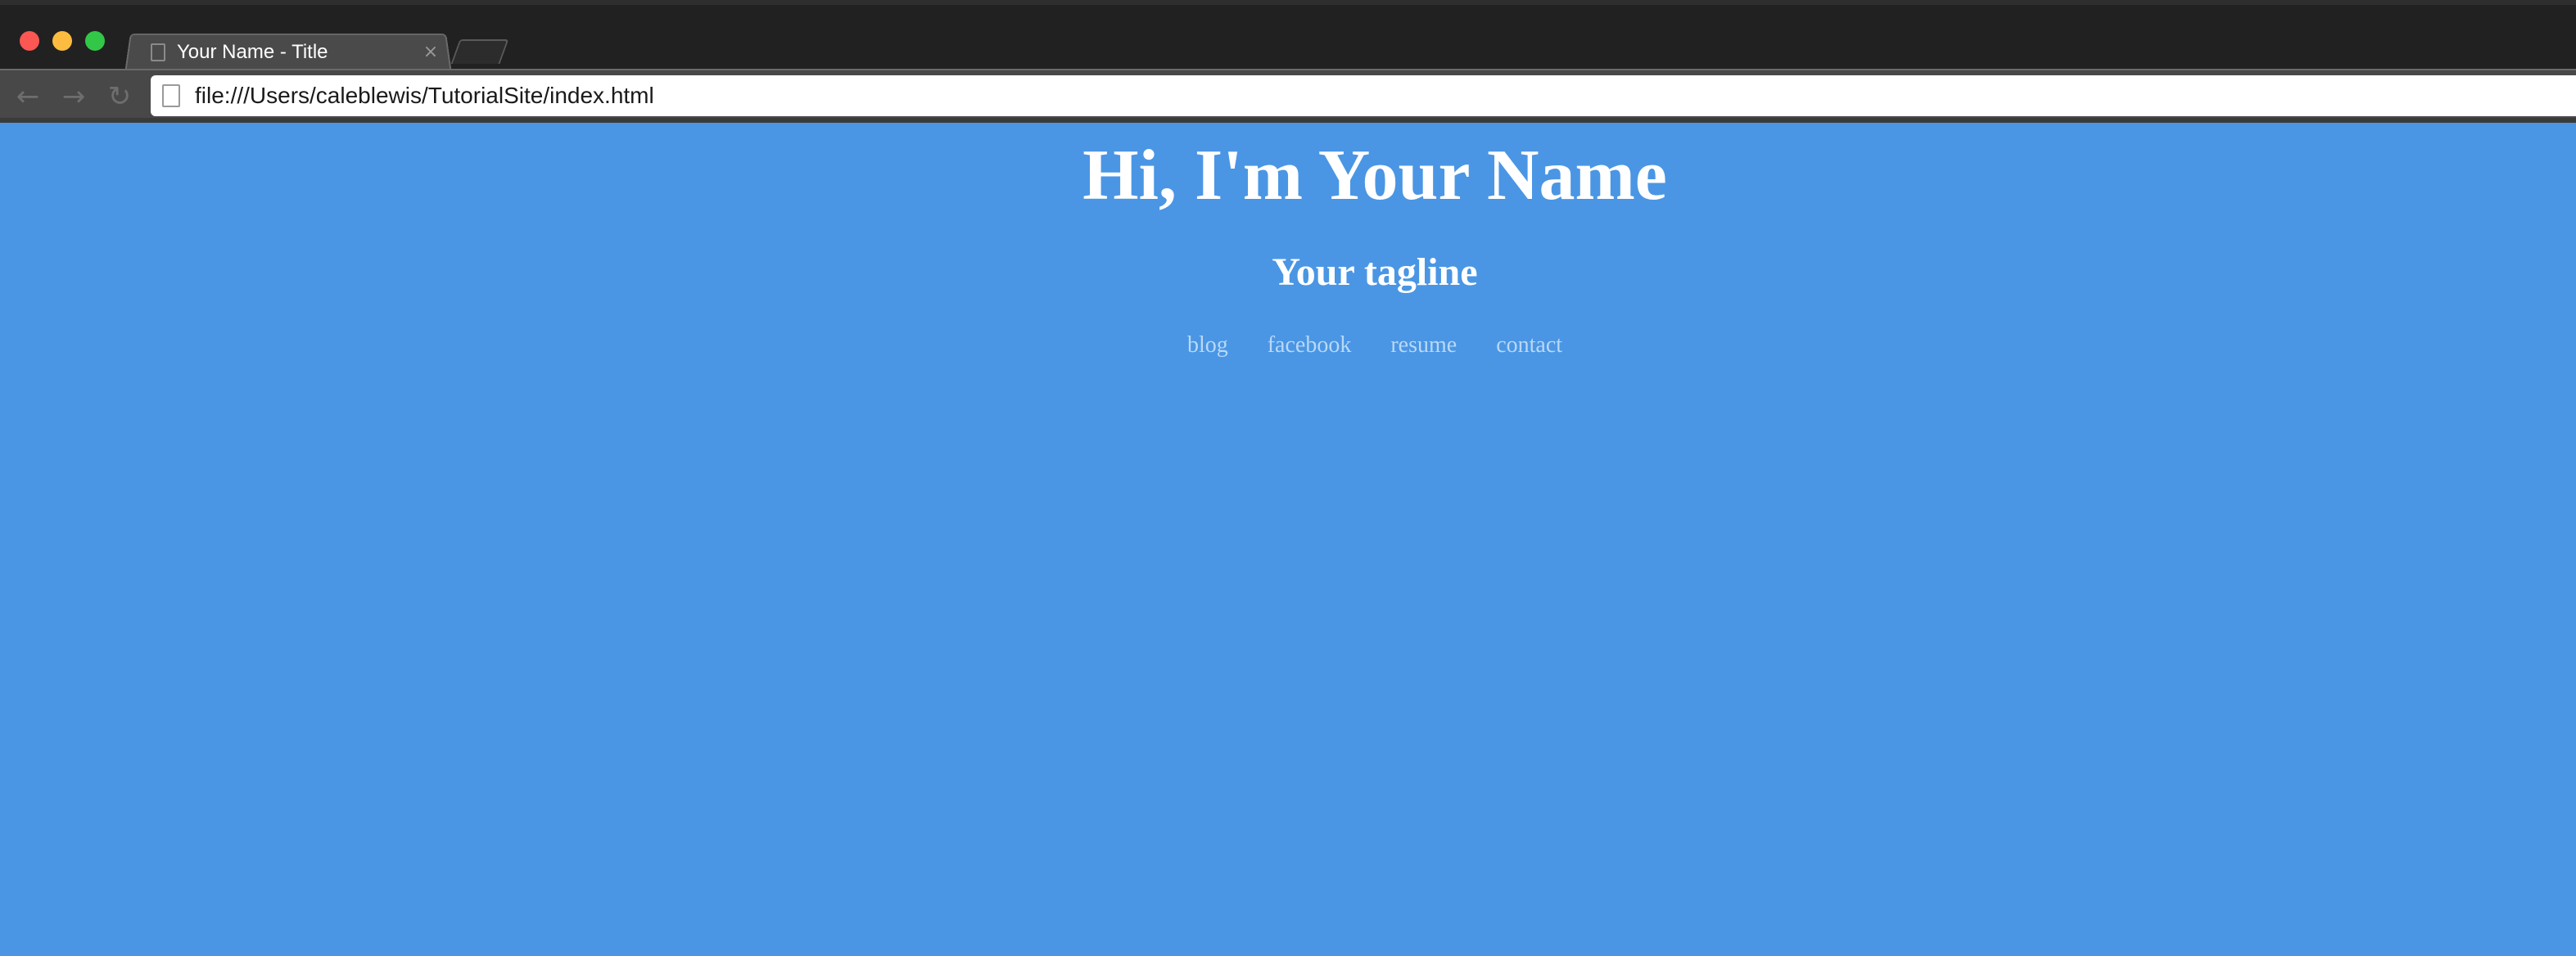 The image size is (2576, 956). What do you see at coordinates (1288, 37) in the screenshot?
I see `browser-titlebar: Your Name - Title ×` at bounding box center [1288, 37].